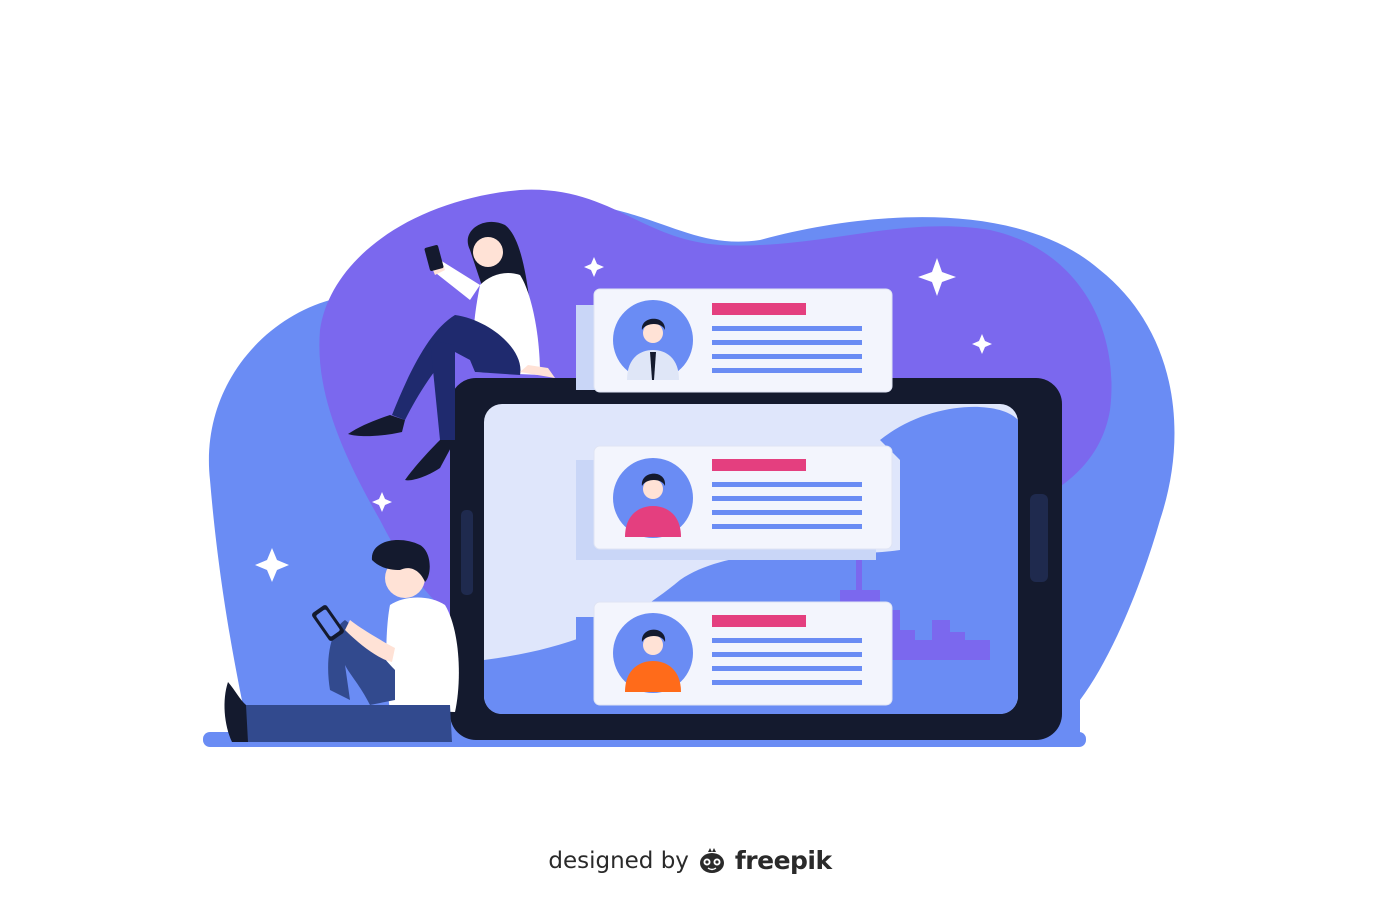  What do you see at coordinates (690, 860) in the screenshot?
I see `credit-line: designed by freepik` at bounding box center [690, 860].